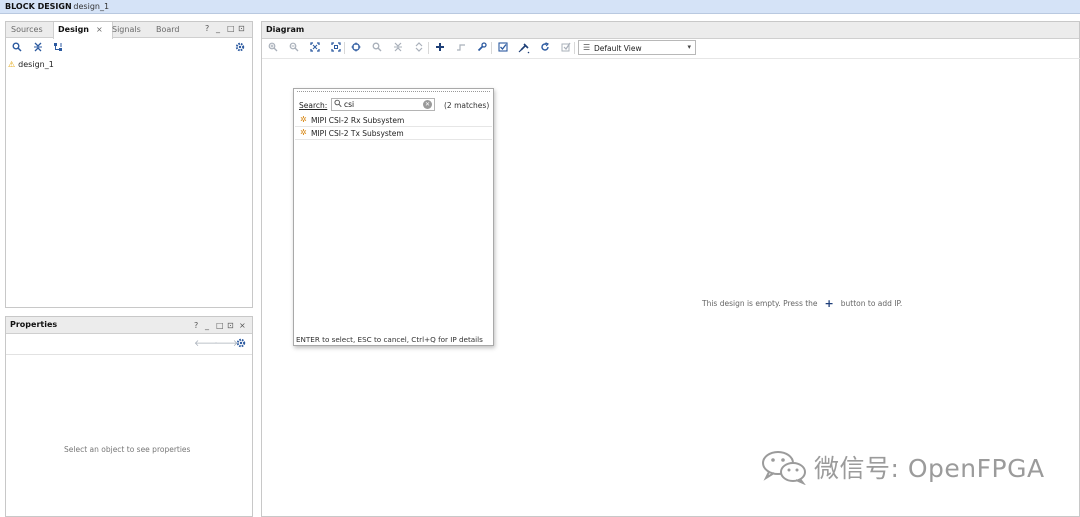  I want to click on add-ip-inline-icon: +, so click(829, 303).